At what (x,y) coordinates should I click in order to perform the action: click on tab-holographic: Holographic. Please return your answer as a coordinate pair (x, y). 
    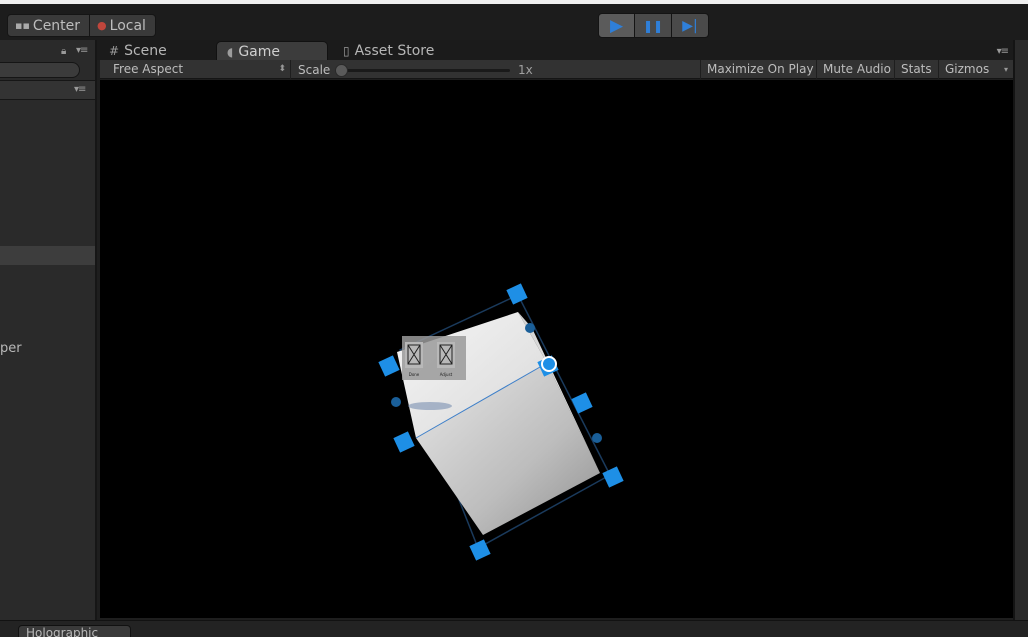
    Looking at the image, I should click on (74, 631).